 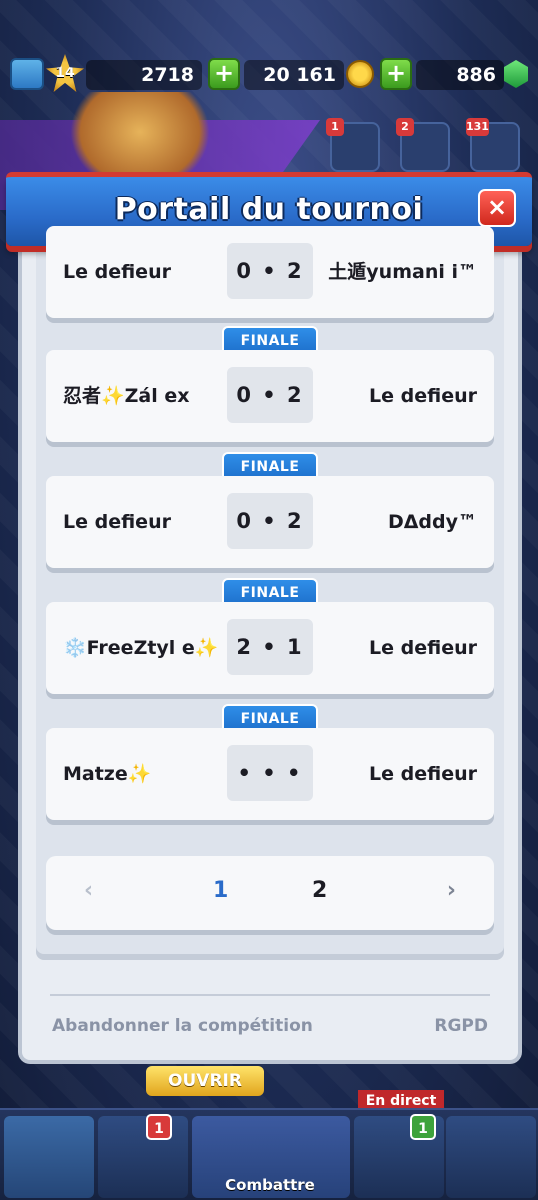 What do you see at coordinates (423, 145) in the screenshot?
I see `clan-button: 2` at bounding box center [423, 145].